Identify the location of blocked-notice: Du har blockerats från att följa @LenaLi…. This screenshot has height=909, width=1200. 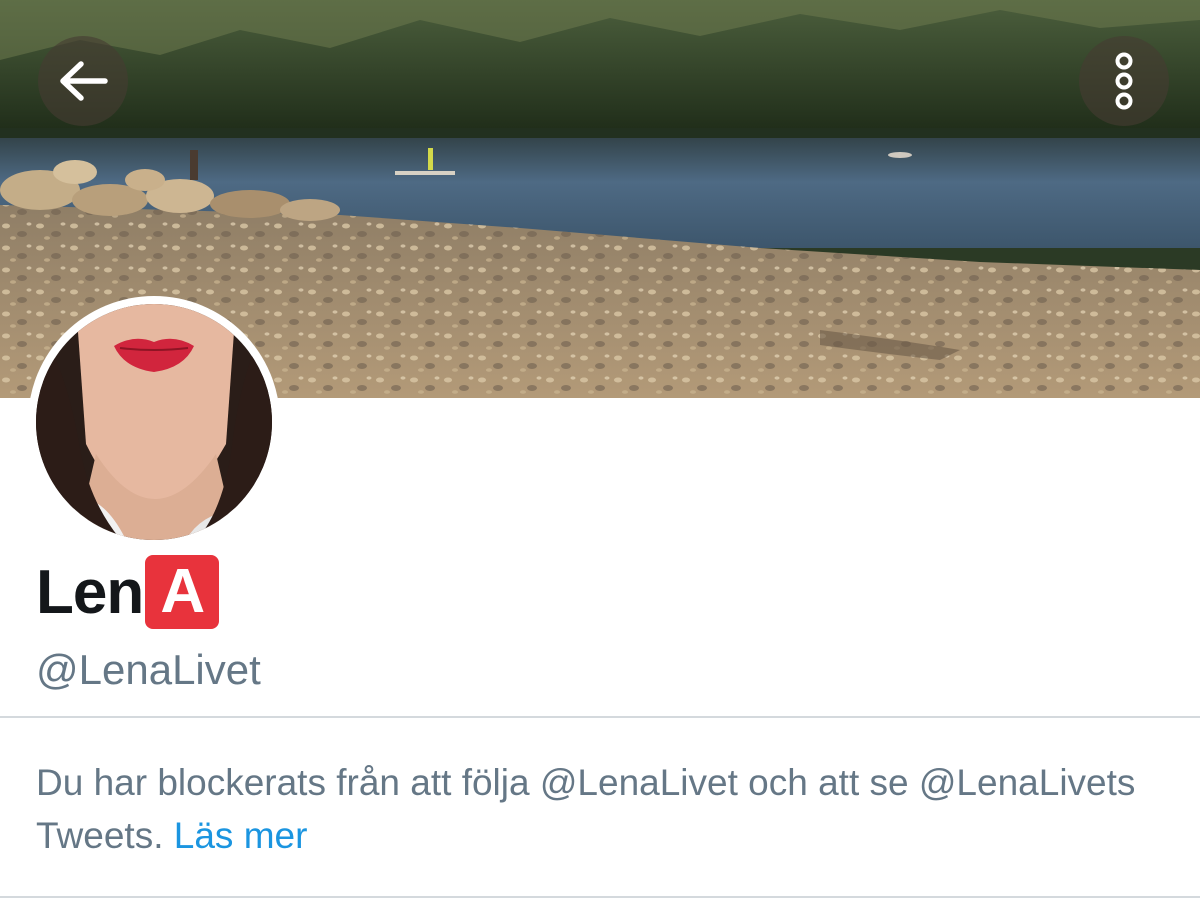
(601, 809).